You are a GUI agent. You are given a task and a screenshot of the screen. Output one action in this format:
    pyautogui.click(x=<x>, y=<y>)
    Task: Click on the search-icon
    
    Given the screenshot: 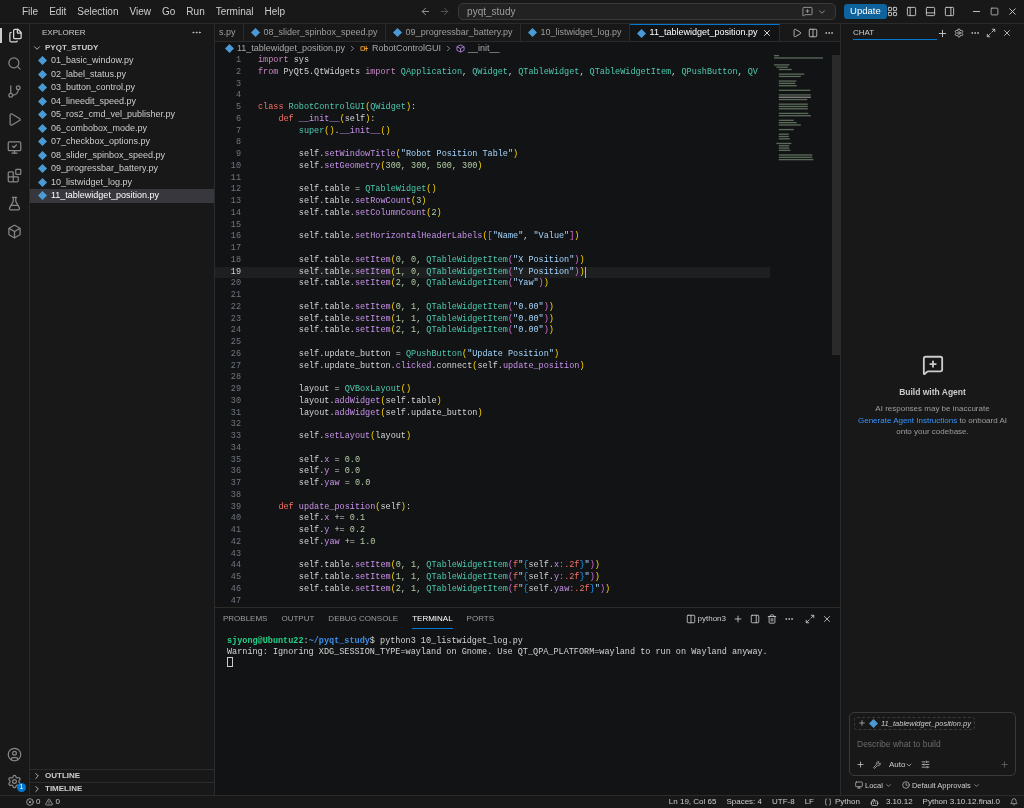 What is the action you would take?
    pyautogui.click(x=14, y=63)
    